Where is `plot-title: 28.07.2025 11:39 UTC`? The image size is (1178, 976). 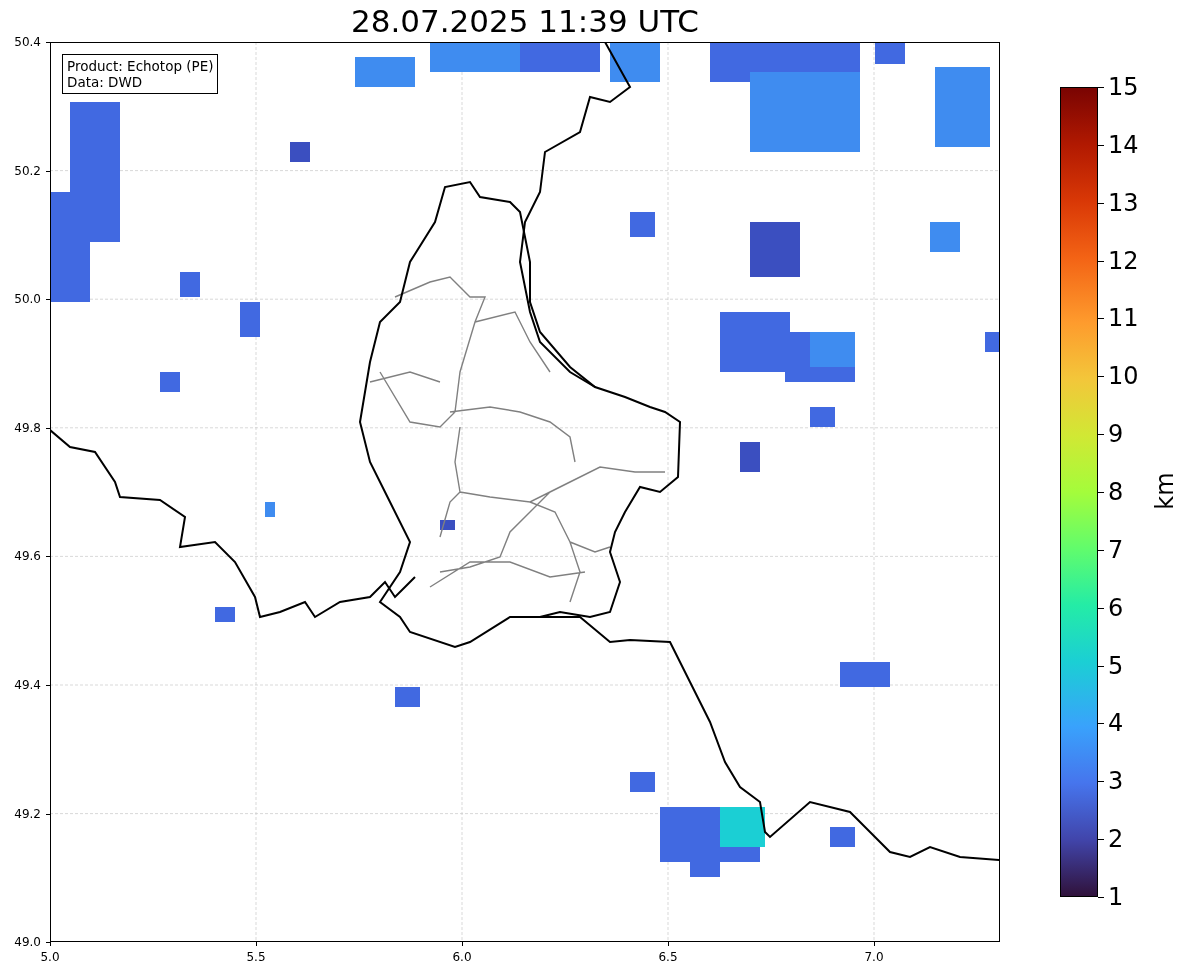 plot-title: 28.07.2025 11:39 UTC is located at coordinates (525, 21).